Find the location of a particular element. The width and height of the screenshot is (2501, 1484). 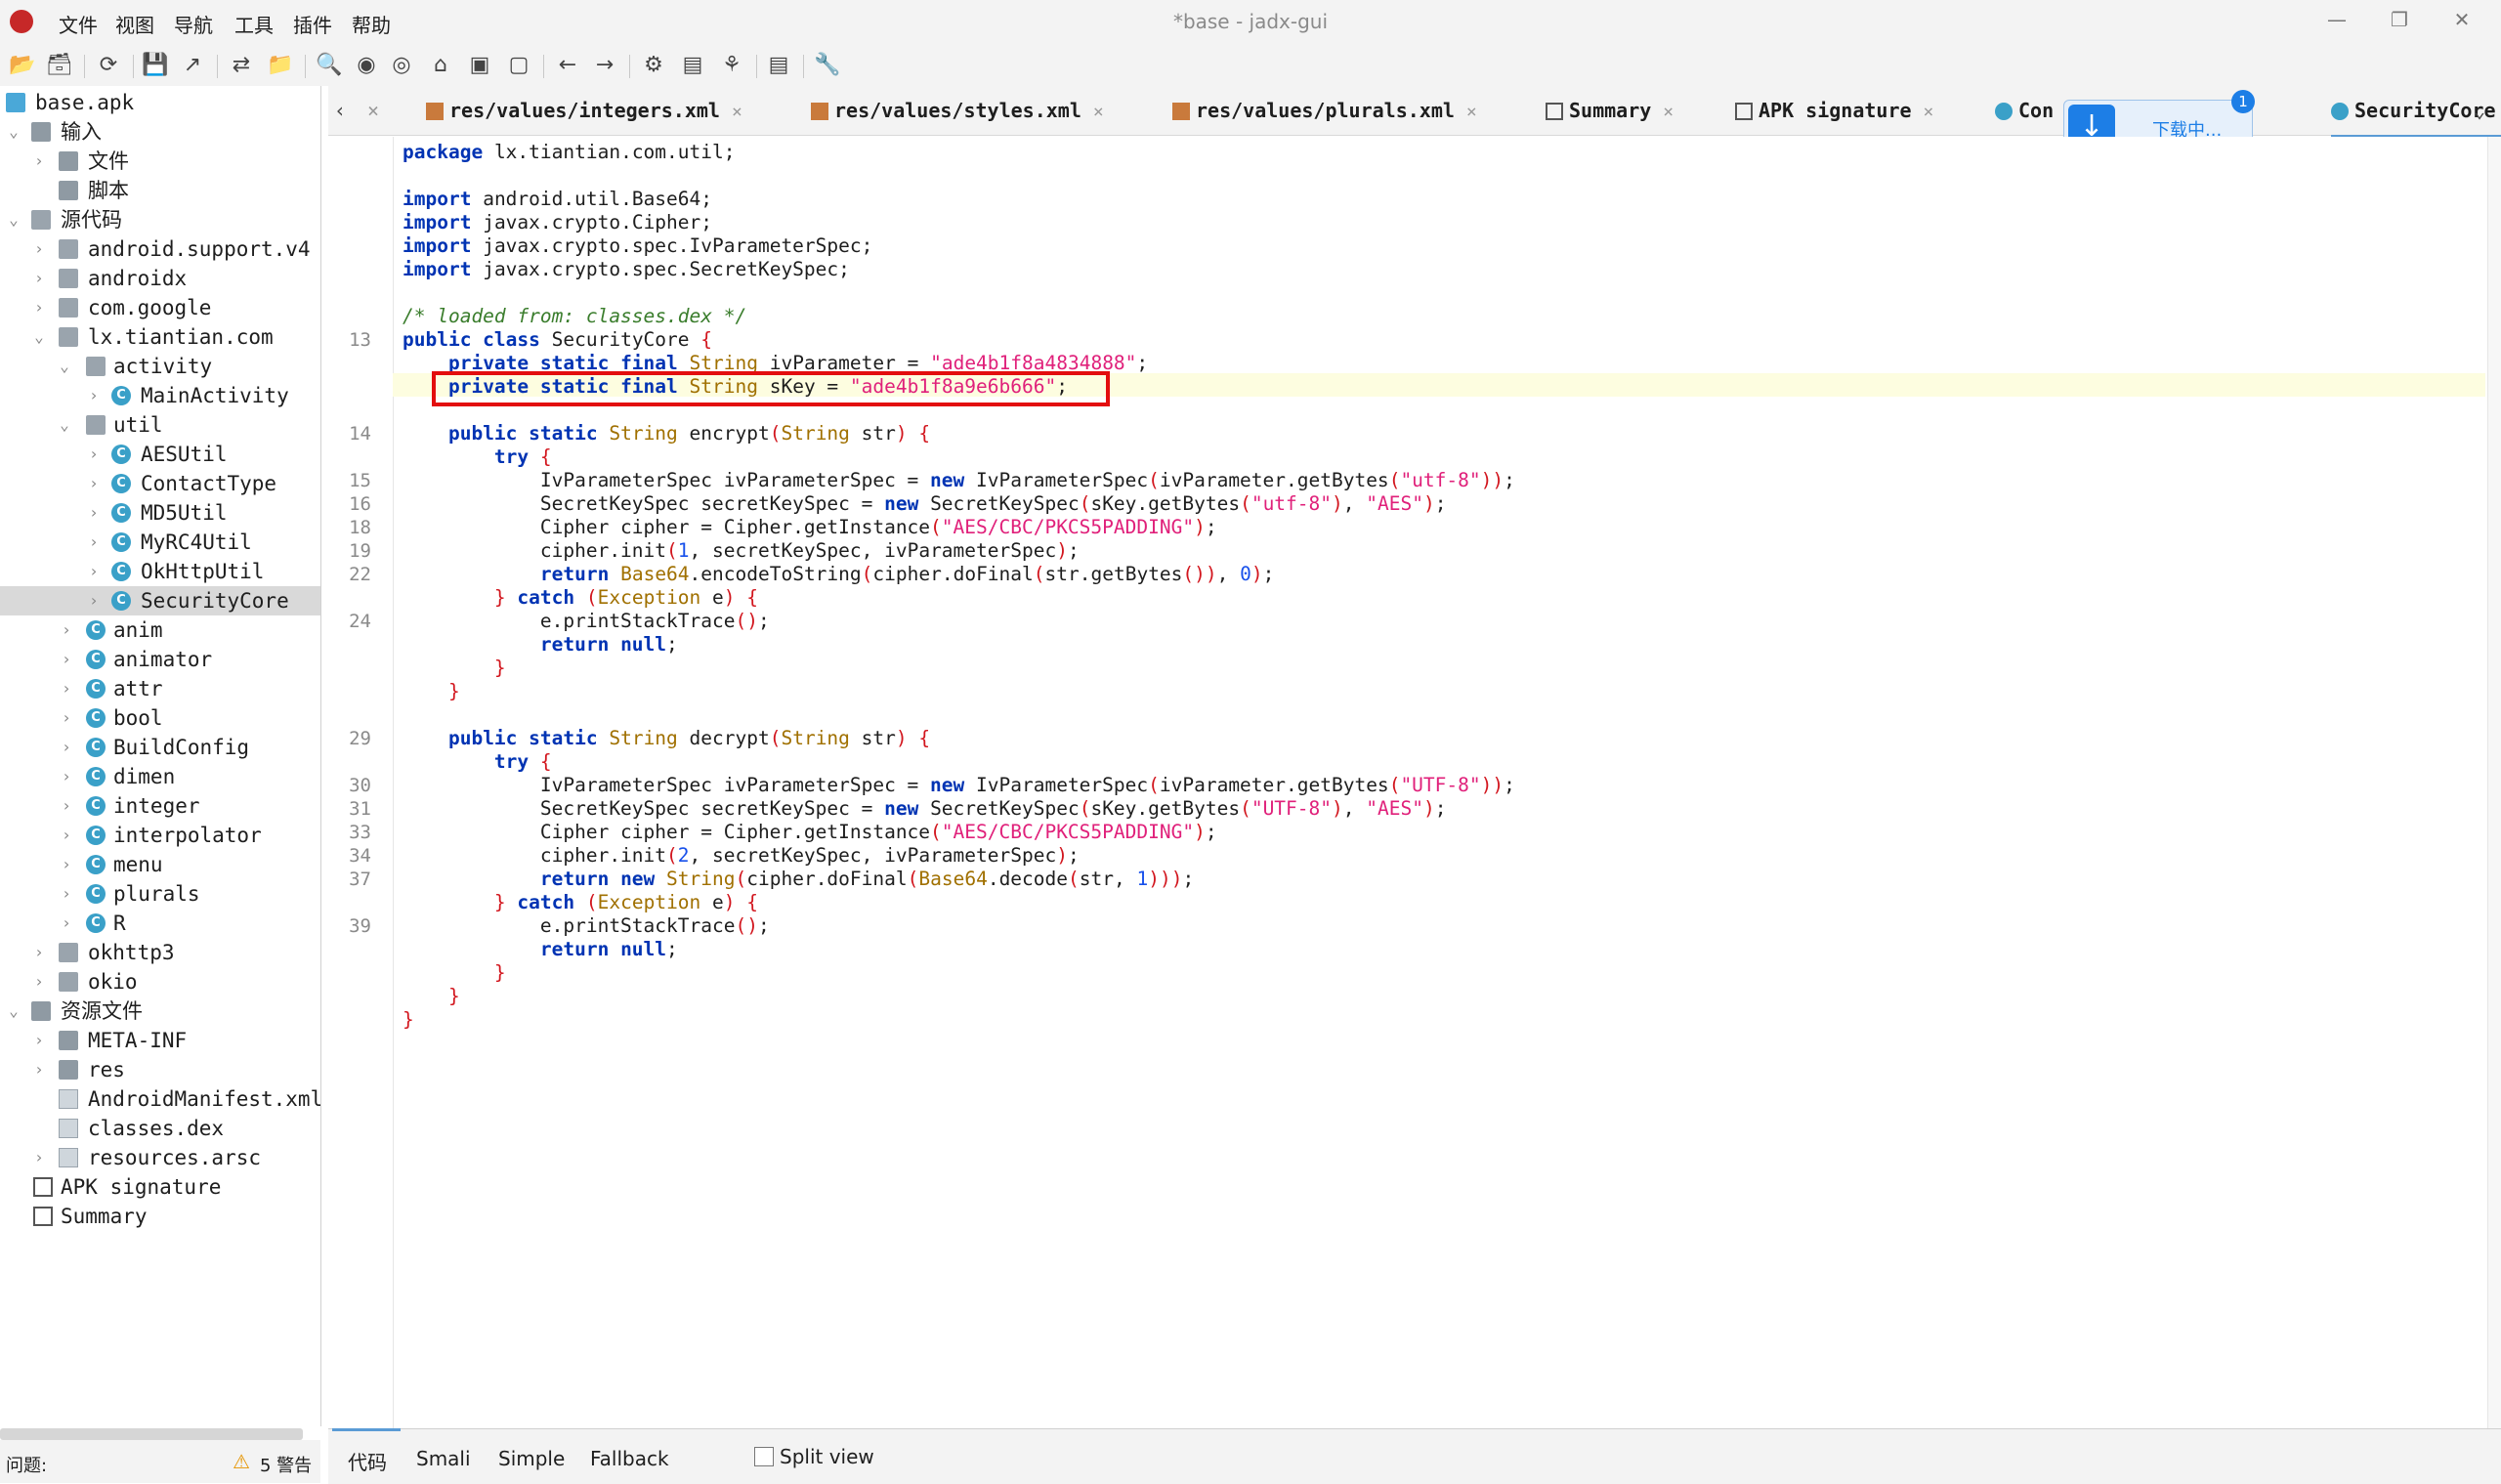

tree-item-anim: › C anim is located at coordinates (160, 630).